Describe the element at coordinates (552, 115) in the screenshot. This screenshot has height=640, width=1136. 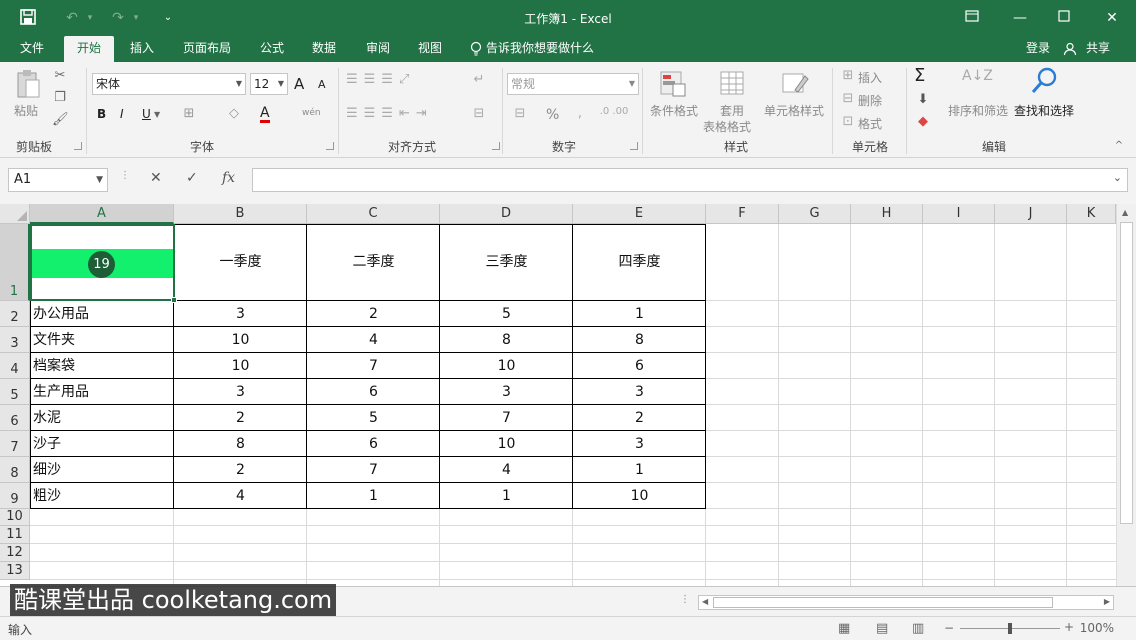
I see `percent-button: %` at that location.